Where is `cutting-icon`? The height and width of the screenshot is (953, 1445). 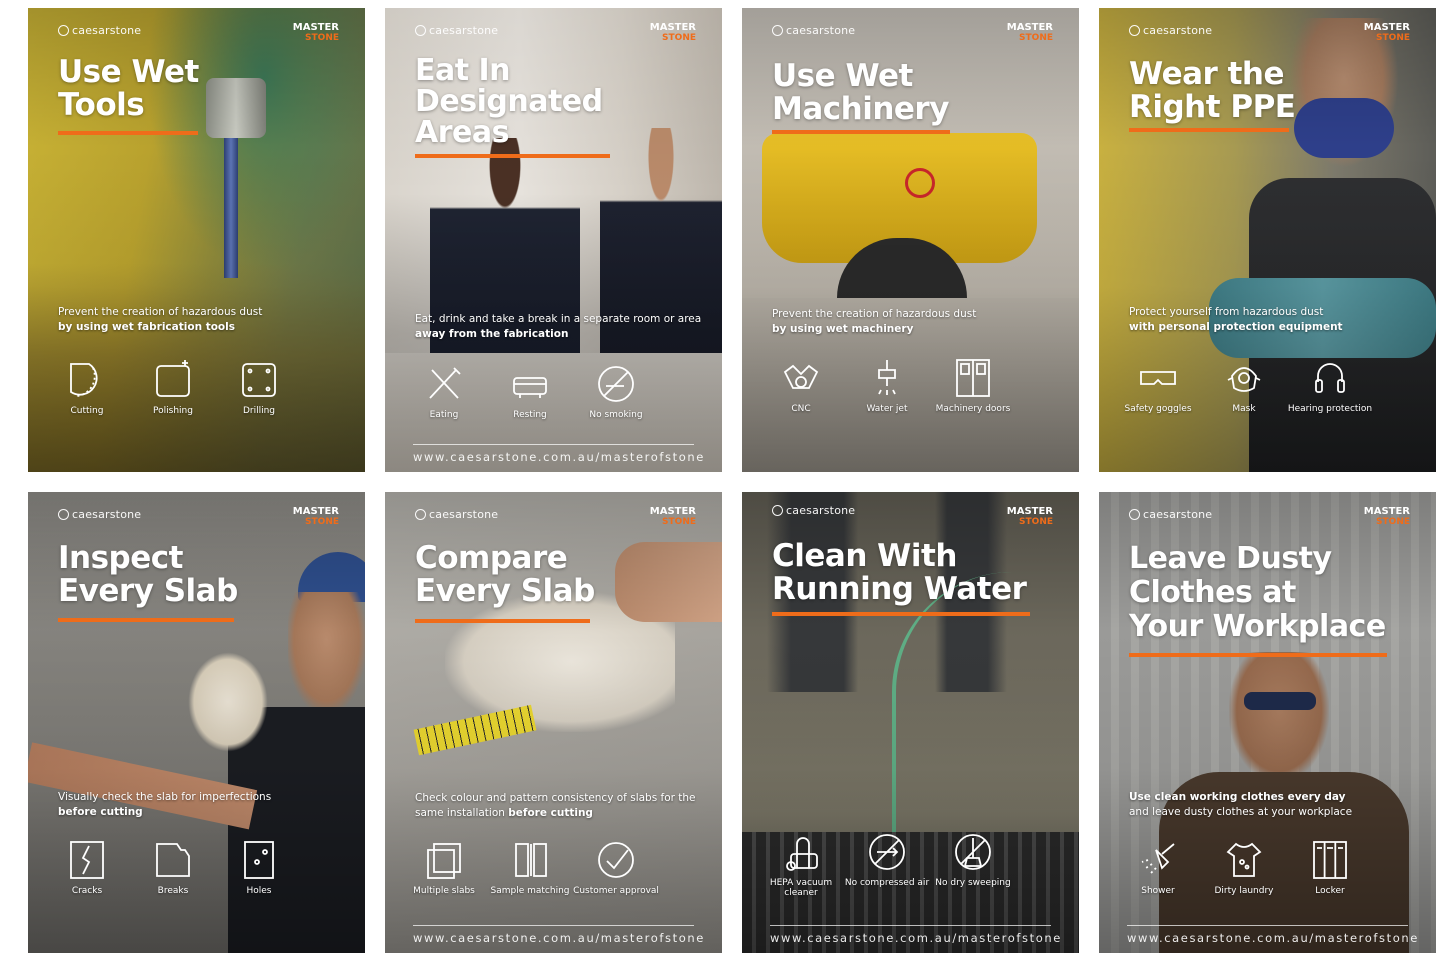
cutting-icon is located at coordinates (84, 380).